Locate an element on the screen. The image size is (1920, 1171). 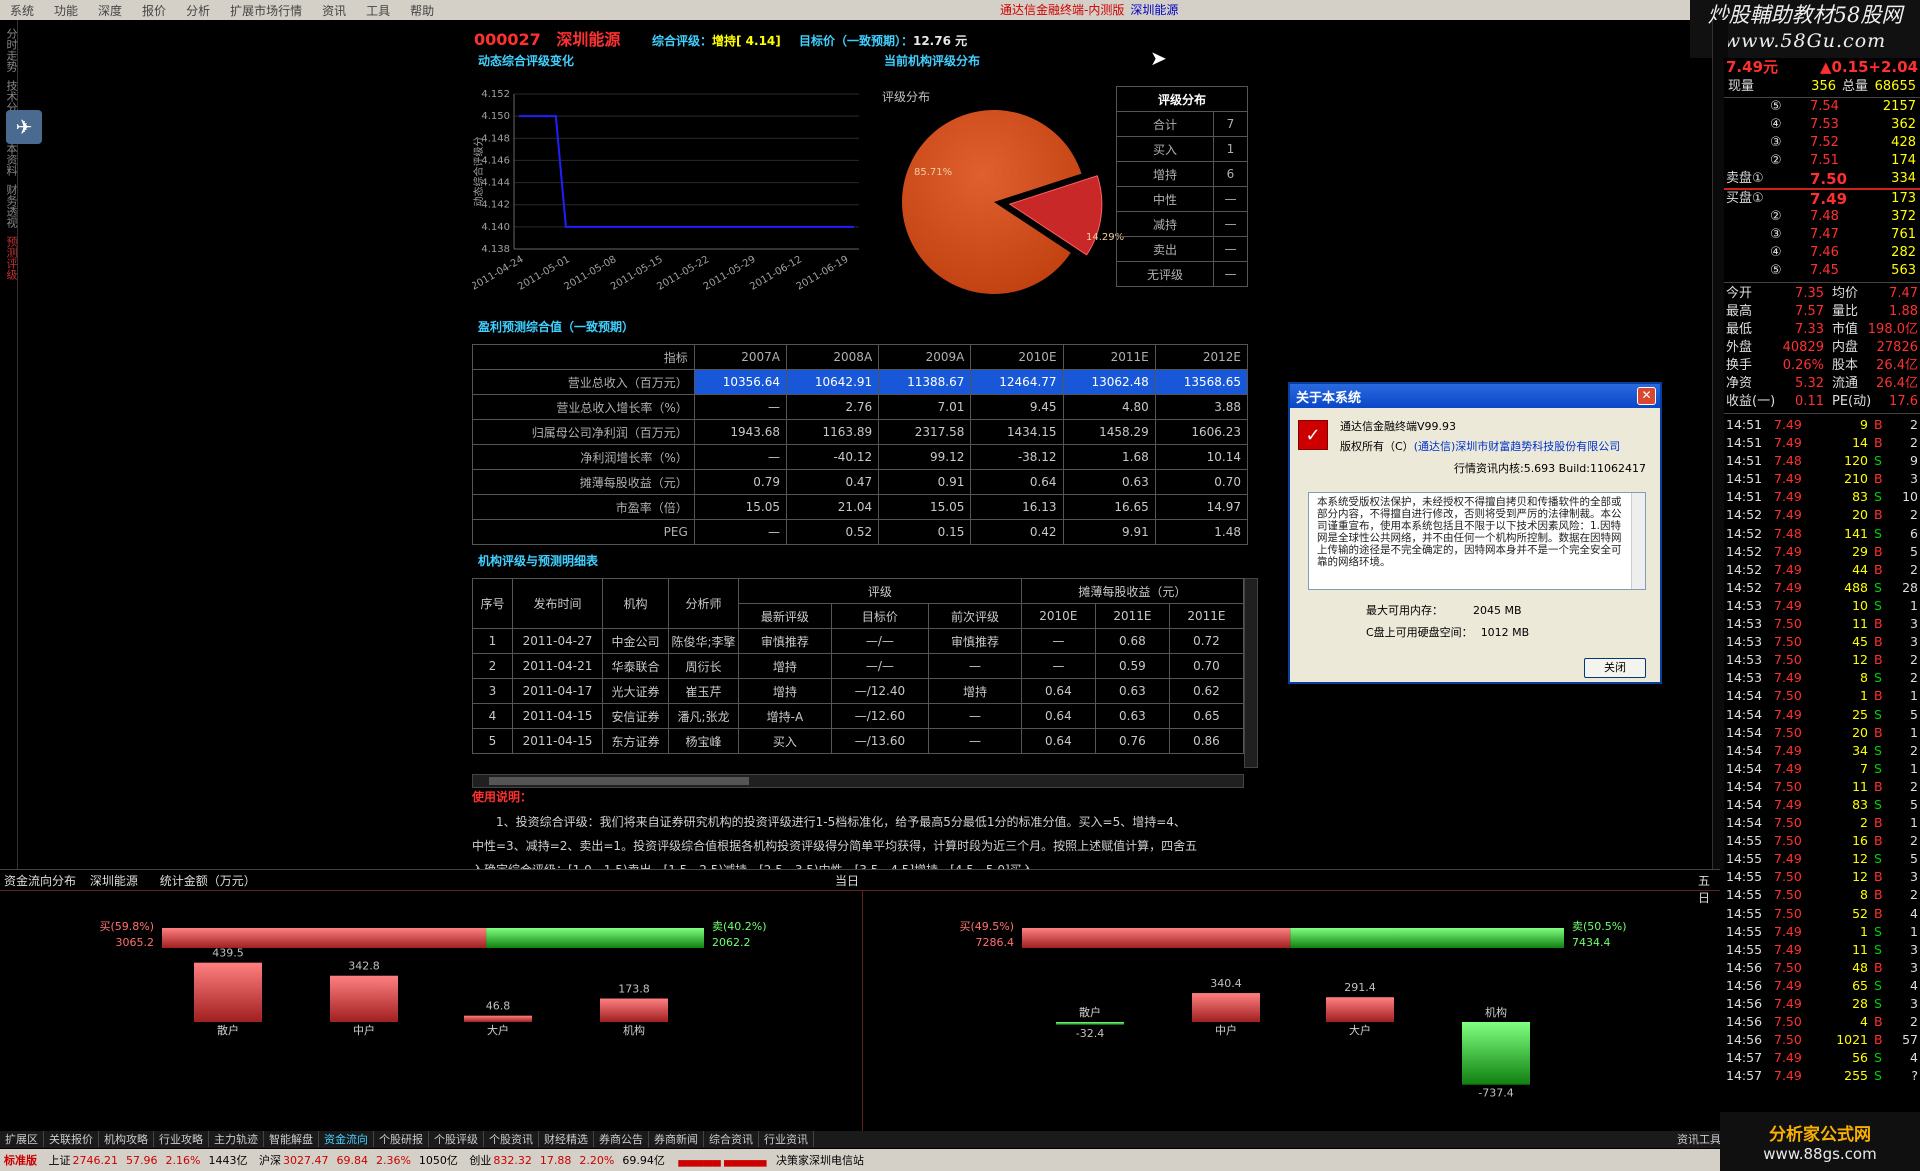
quote-cell: 14:55 is located at coordinates (1744, 913).